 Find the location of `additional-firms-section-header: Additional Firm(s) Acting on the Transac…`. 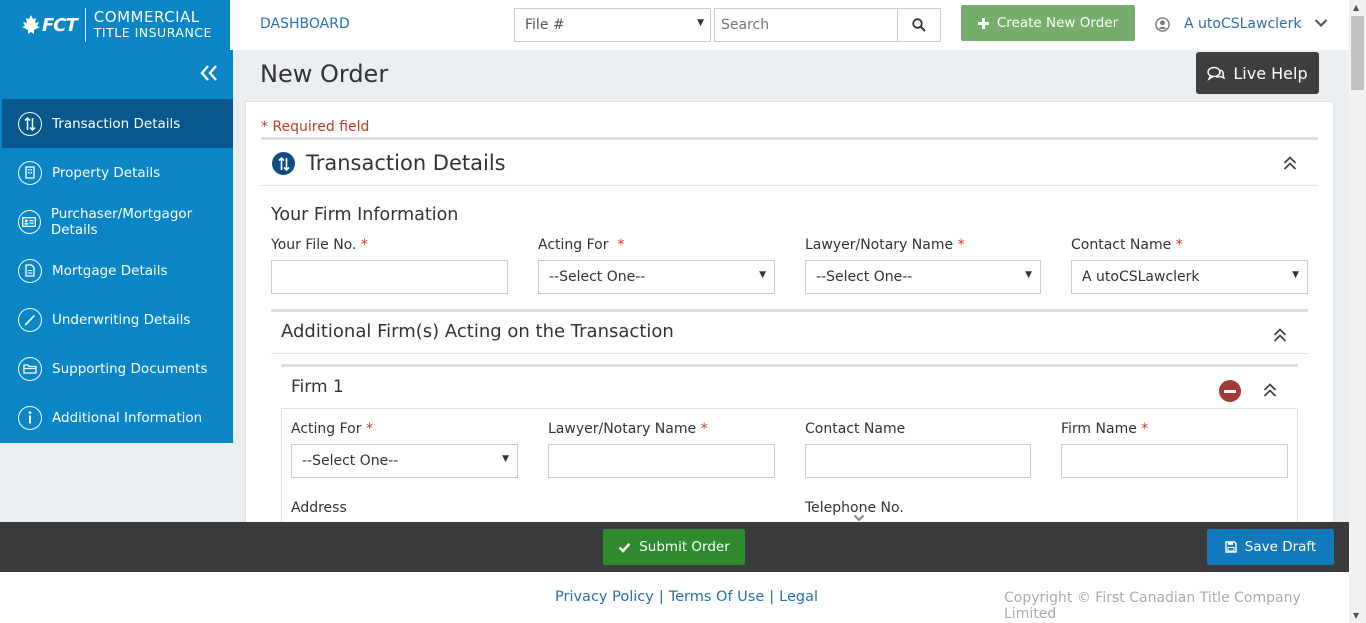

additional-firms-section-header: Additional Firm(s) Acting on the Transac… is located at coordinates (789, 331).